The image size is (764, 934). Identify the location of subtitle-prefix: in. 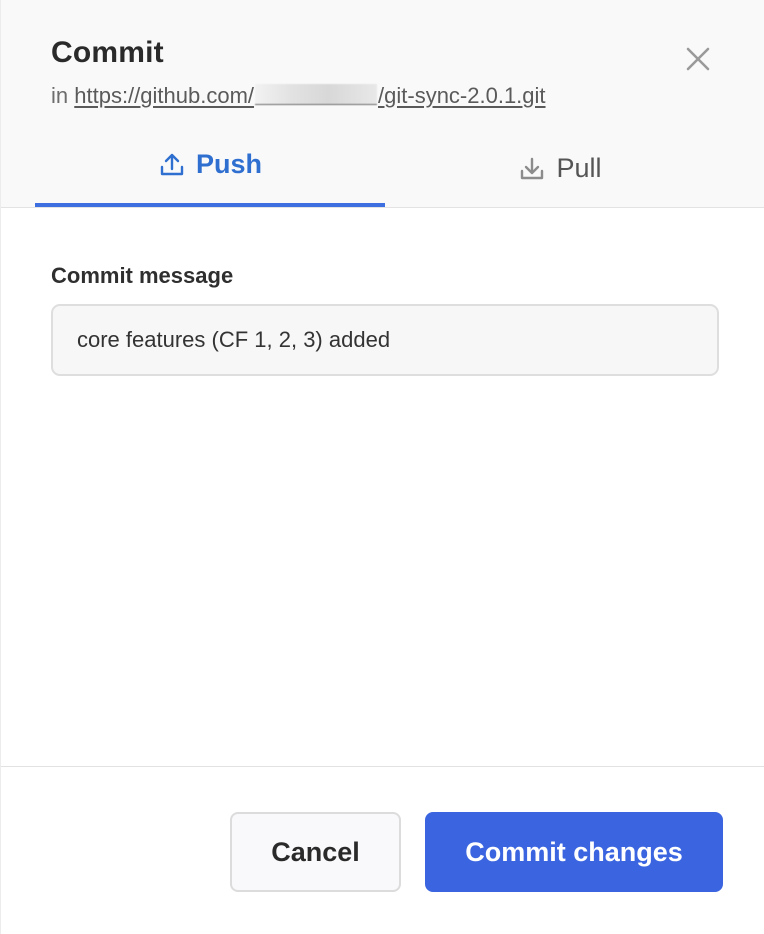
(60, 95).